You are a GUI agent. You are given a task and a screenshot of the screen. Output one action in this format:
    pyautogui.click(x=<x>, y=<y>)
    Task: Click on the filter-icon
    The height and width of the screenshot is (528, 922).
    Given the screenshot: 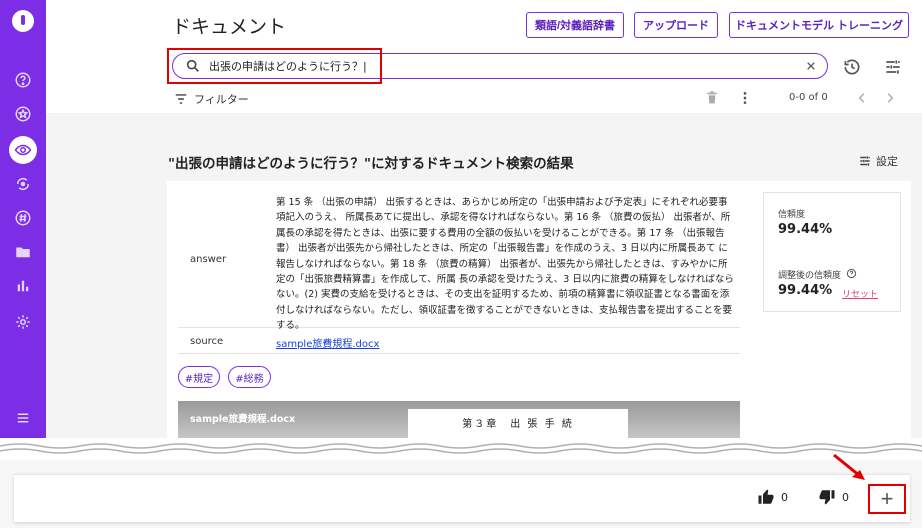 What is the action you would take?
    pyautogui.click(x=181, y=99)
    